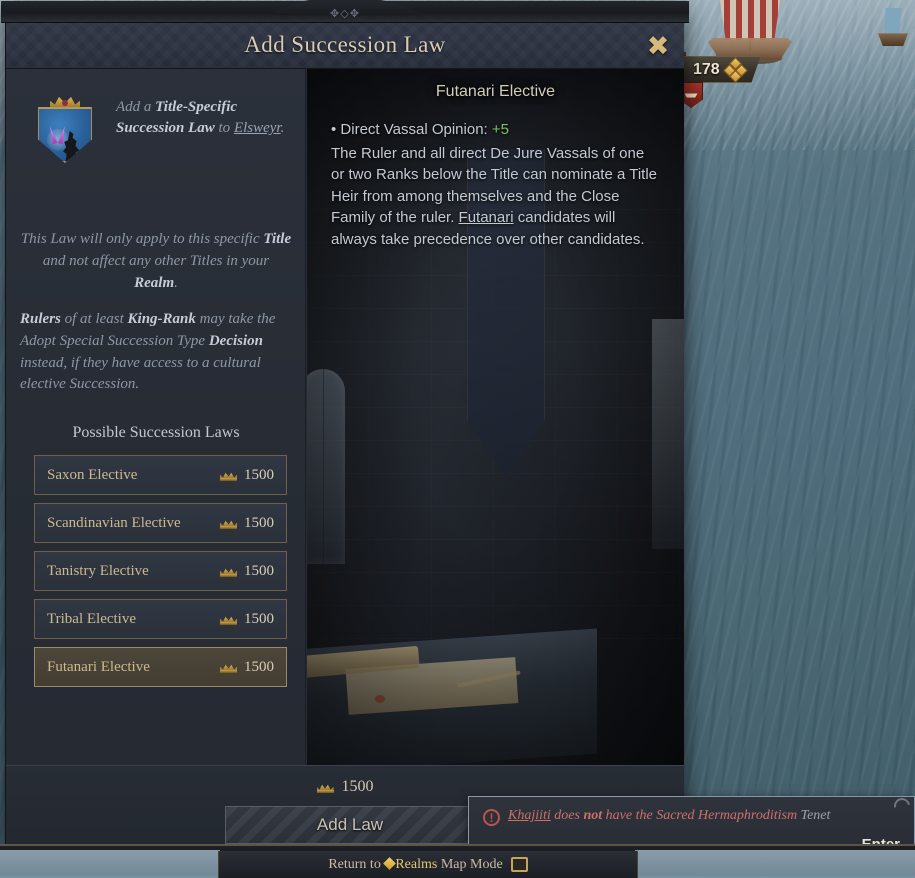 The width and height of the screenshot is (915, 878). I want to click on alert-exclamation-icon: !, so click(491, 817).